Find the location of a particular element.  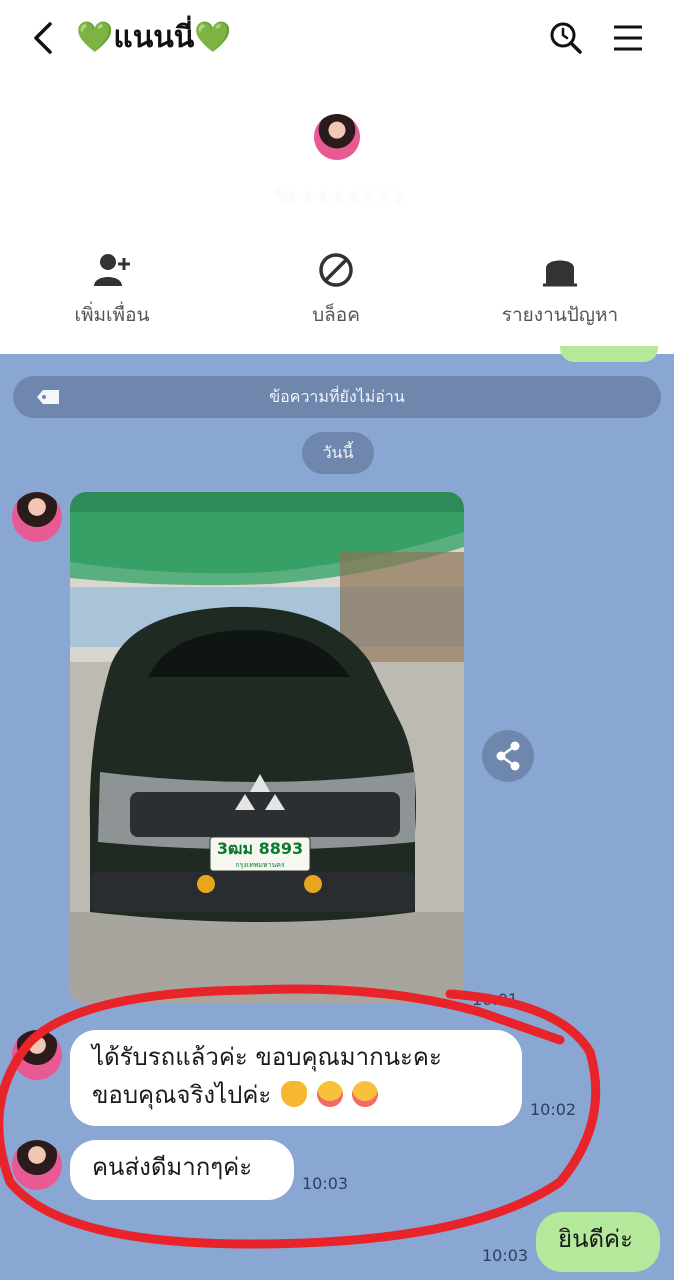

crossed-fingers-emoji-icon is located at coordinates (293, 1094).